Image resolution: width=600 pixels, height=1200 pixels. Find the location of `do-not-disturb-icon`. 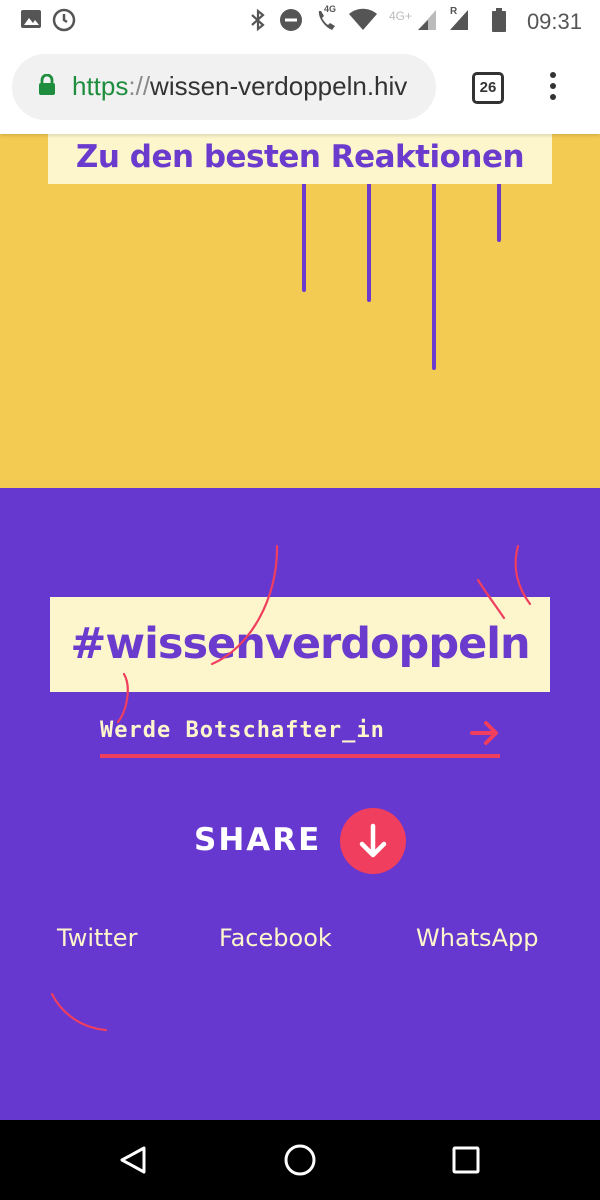

do-not-disturb-icon is located at coordinates (291, 22).